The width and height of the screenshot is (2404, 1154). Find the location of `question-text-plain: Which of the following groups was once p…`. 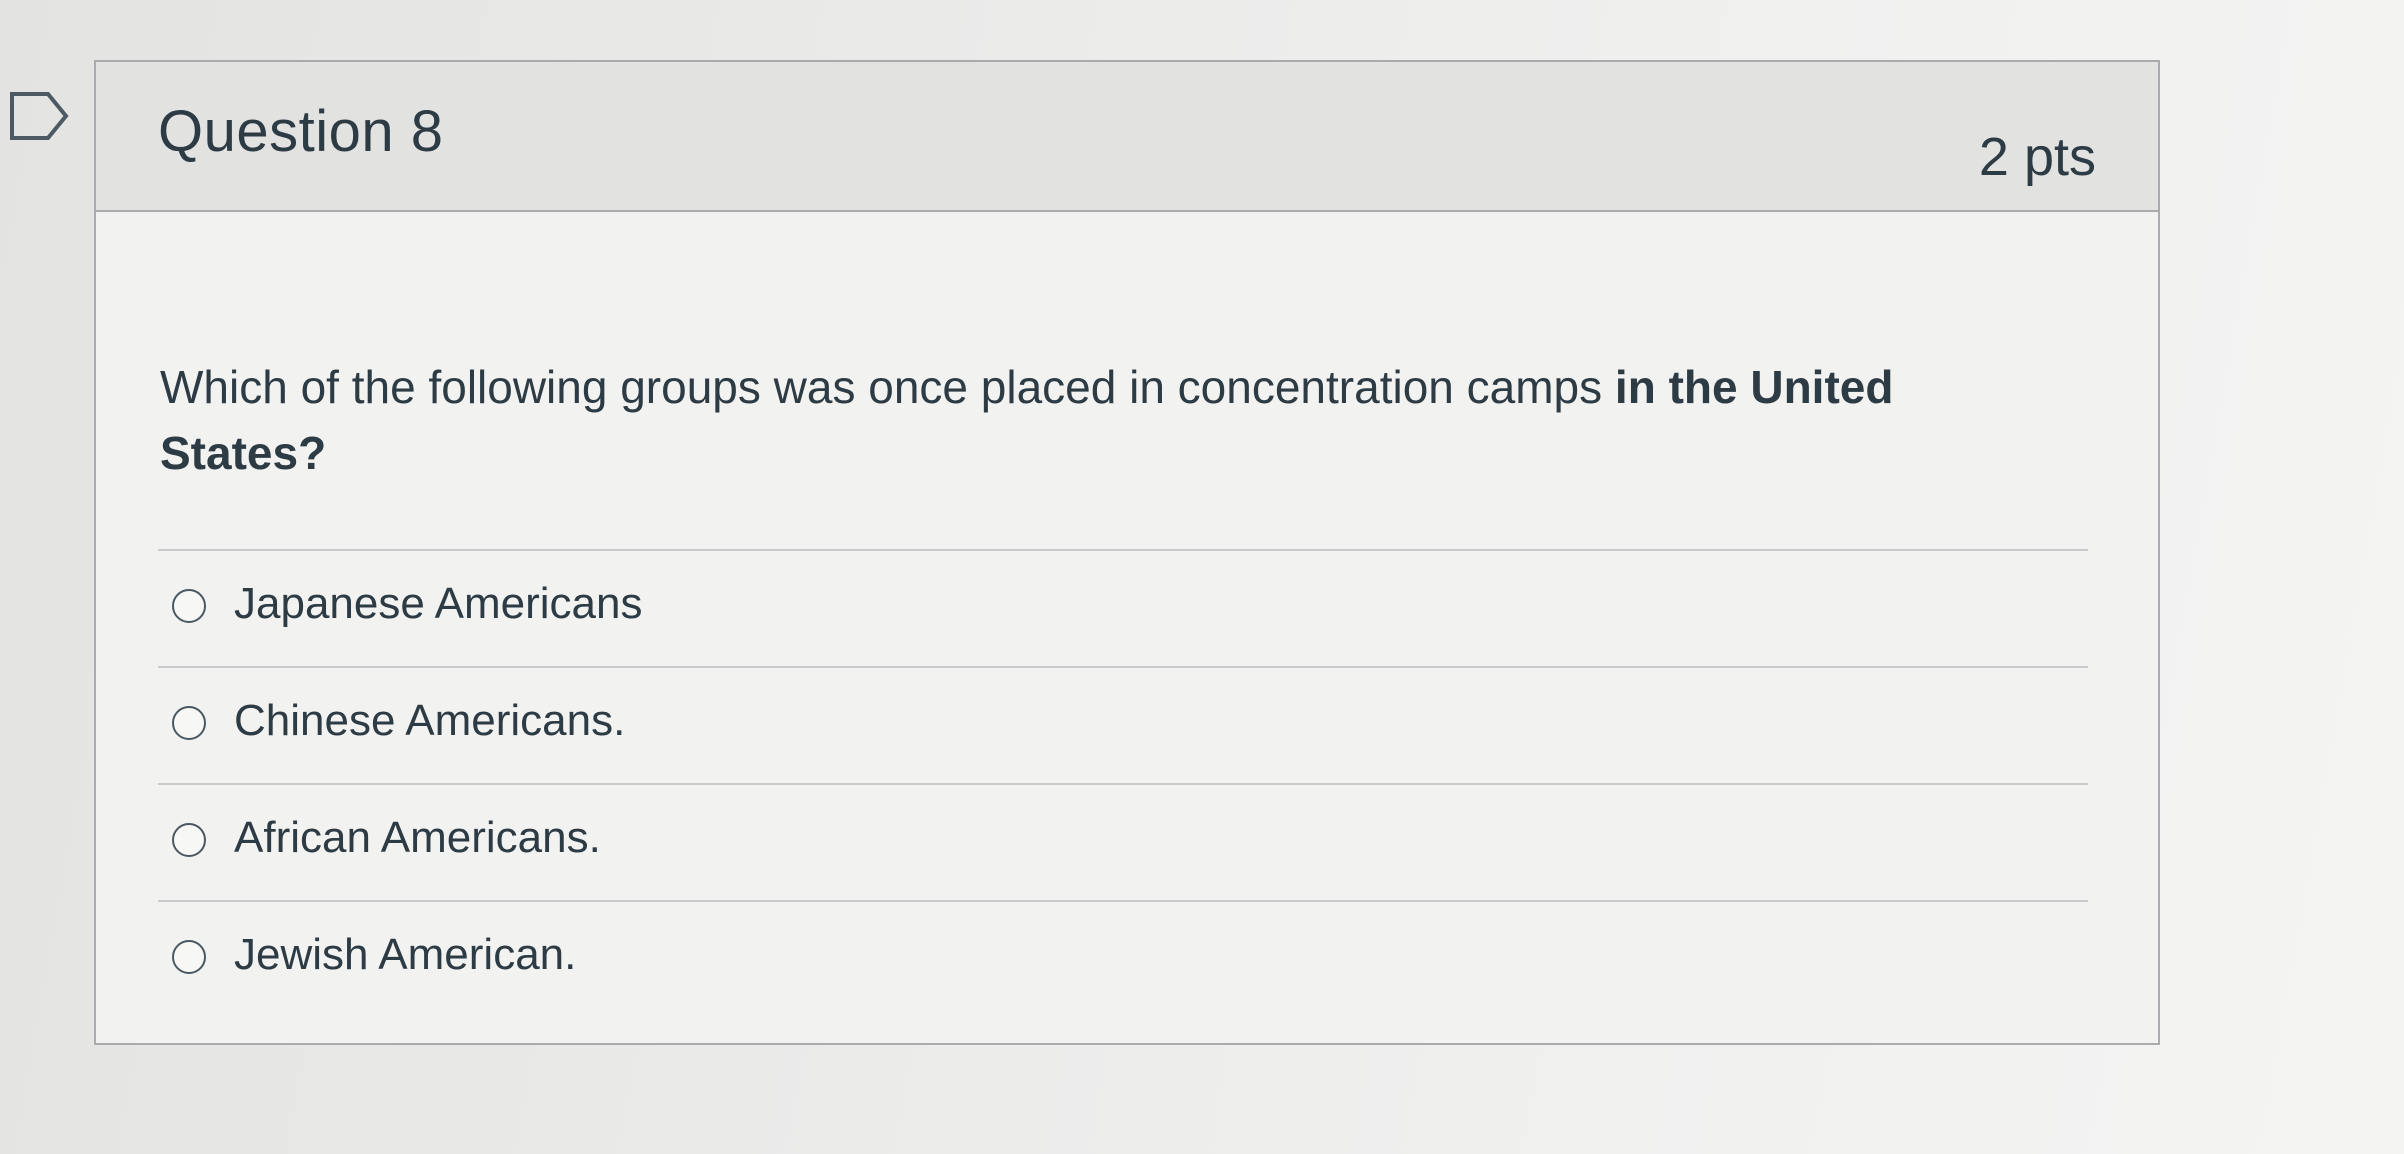

question-text-plain: Which of the following groups was once p… is located at coordinates (887, 387).